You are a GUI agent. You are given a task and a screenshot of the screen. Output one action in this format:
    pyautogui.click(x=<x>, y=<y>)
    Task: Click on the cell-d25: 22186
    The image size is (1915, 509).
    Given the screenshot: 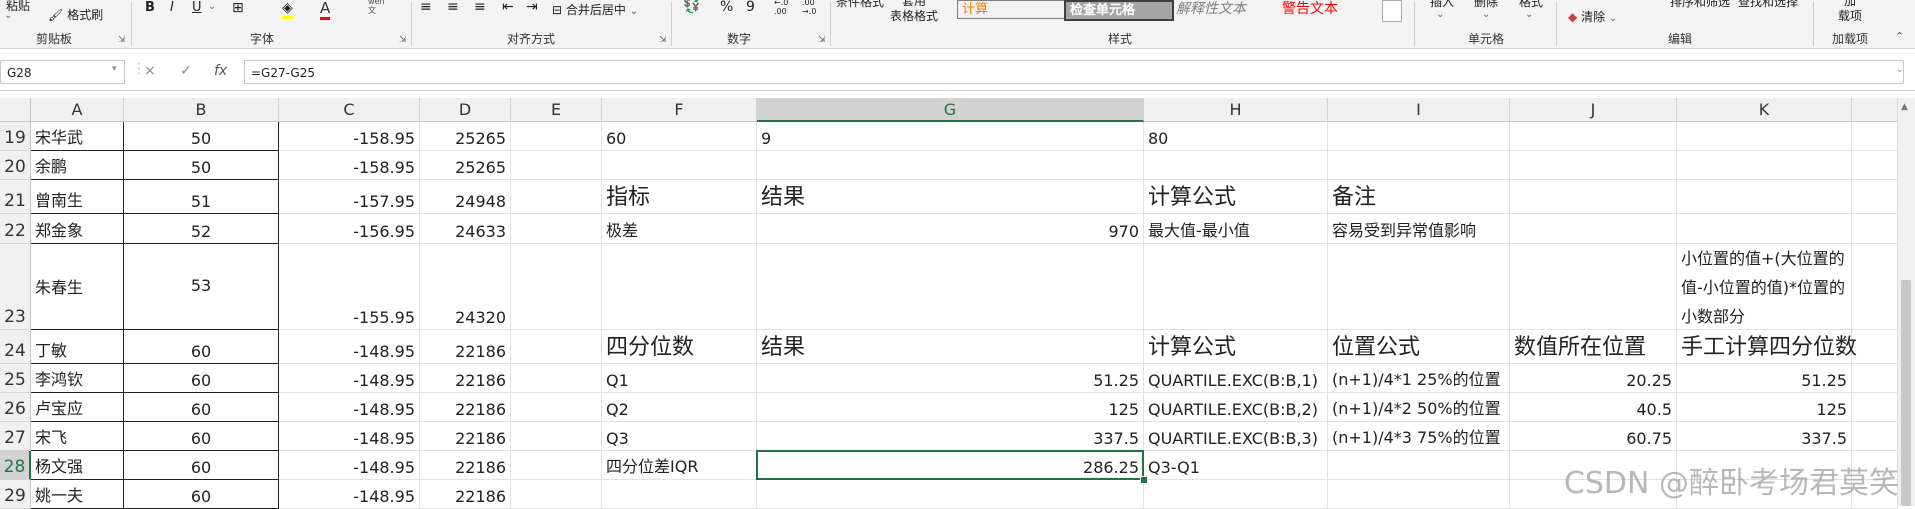 What is the action you would take?
    pyautogui.click(x=465, y=378)
    